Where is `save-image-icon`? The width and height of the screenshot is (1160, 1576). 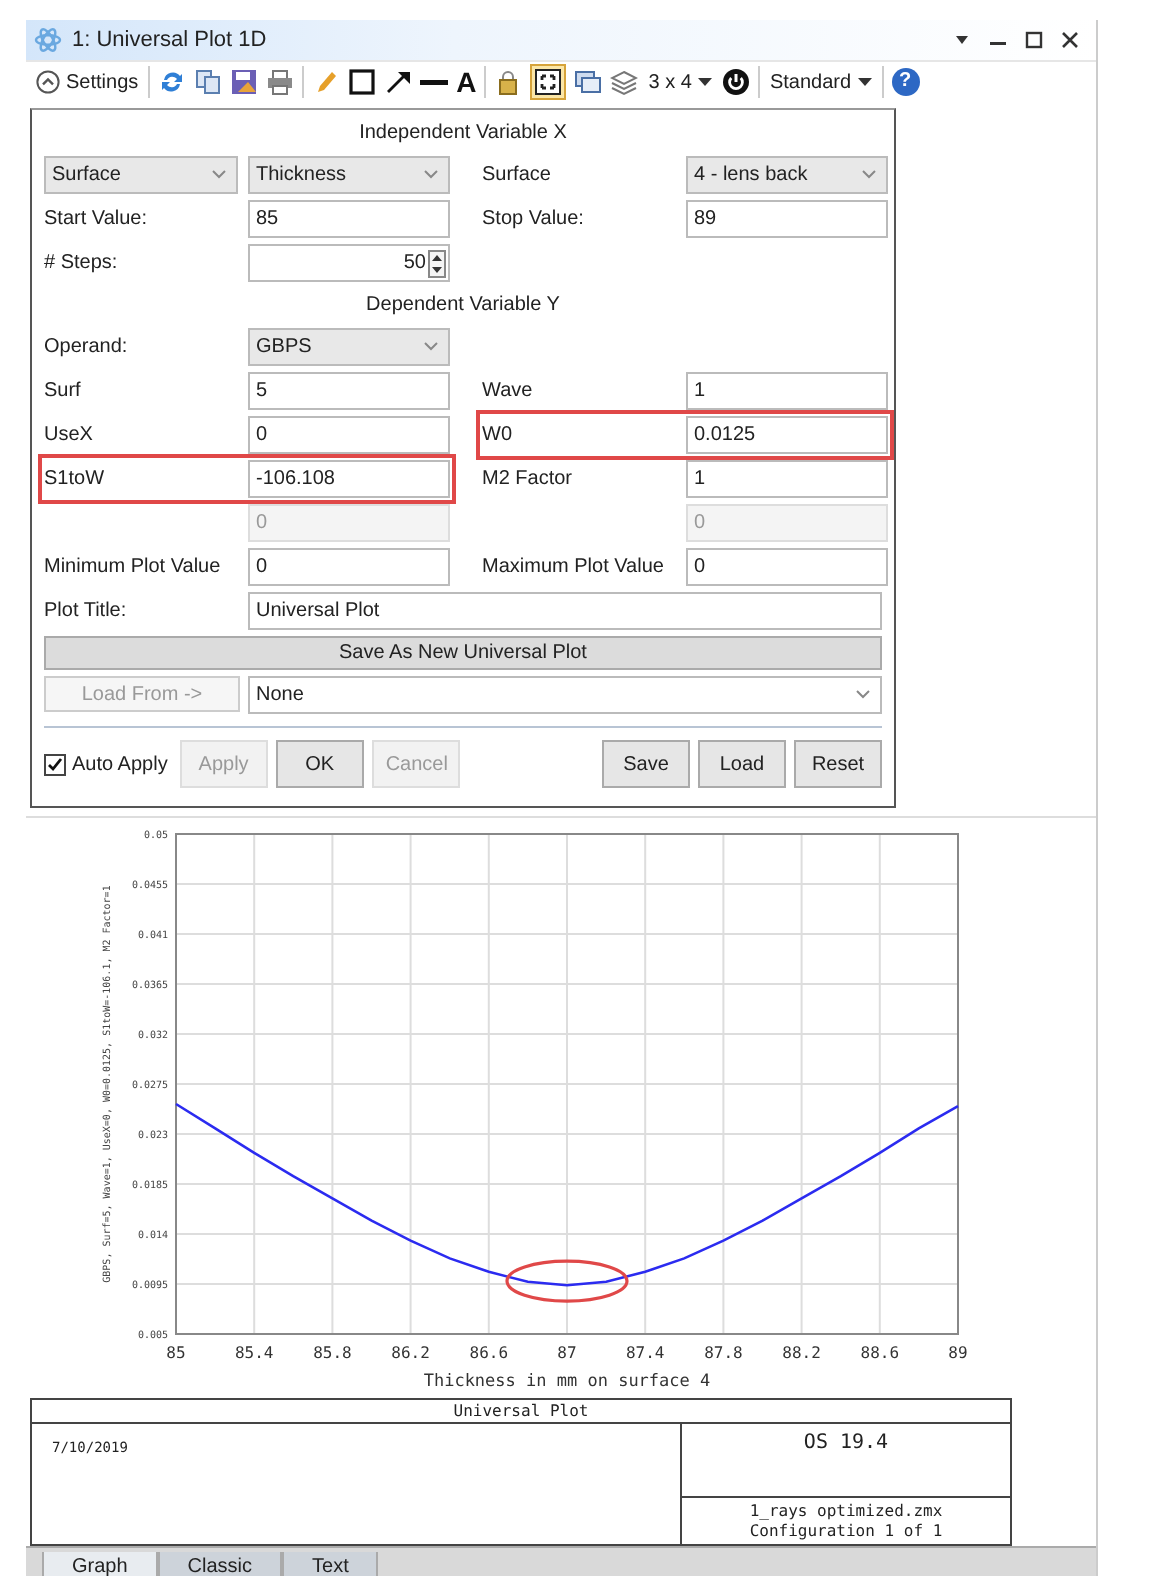 save-image-icon is located at coordinates (244, 82).